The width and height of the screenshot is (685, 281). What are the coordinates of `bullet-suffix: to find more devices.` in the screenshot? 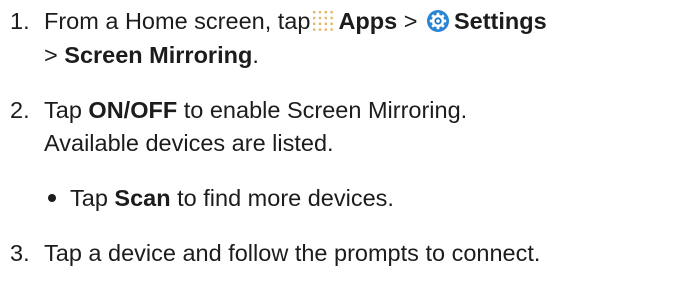 It's located at (285, 198).